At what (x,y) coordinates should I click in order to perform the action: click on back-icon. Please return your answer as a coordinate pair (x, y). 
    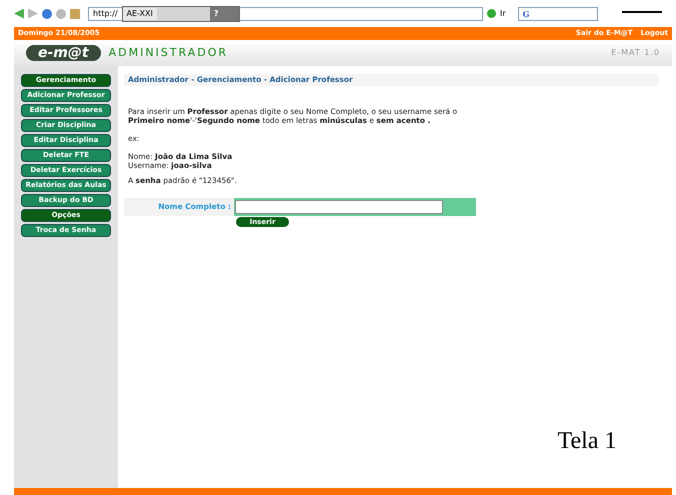
    Looking at the image, I should click on (19, 13).